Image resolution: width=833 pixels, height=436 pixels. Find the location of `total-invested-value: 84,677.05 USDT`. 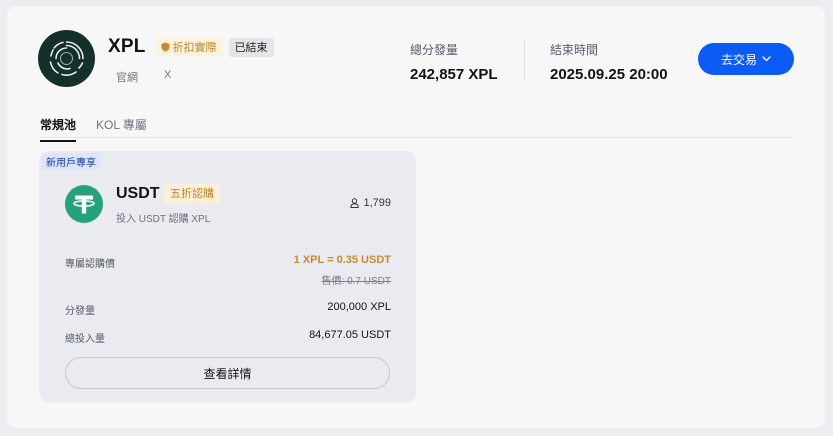

total-invested-value: 84,677.05 USDT is located at coordinates (350, 335).